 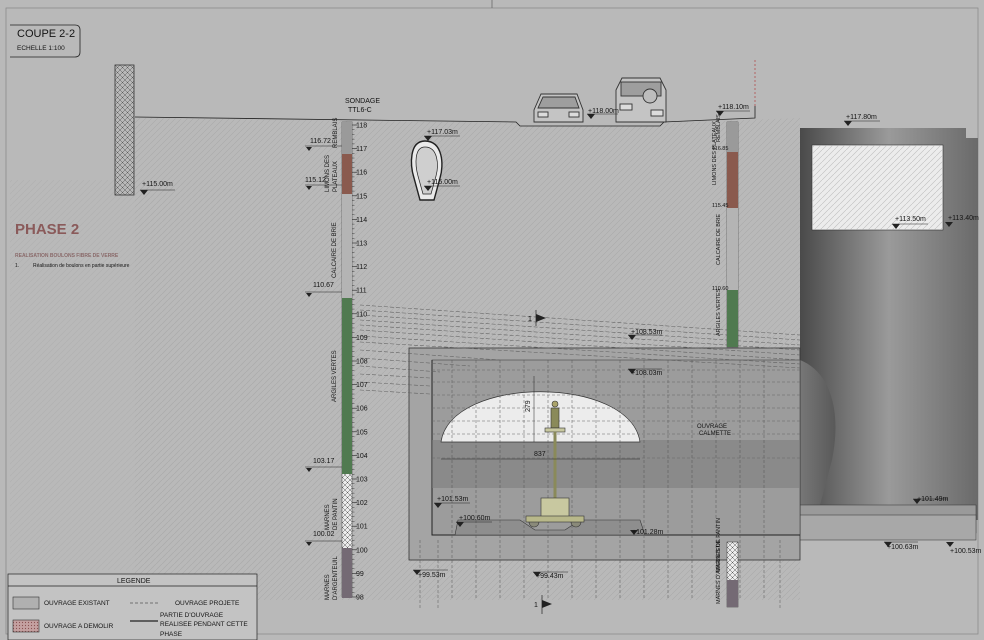 I want to click on arch-width-label: 837, so click(x=540, y=454).